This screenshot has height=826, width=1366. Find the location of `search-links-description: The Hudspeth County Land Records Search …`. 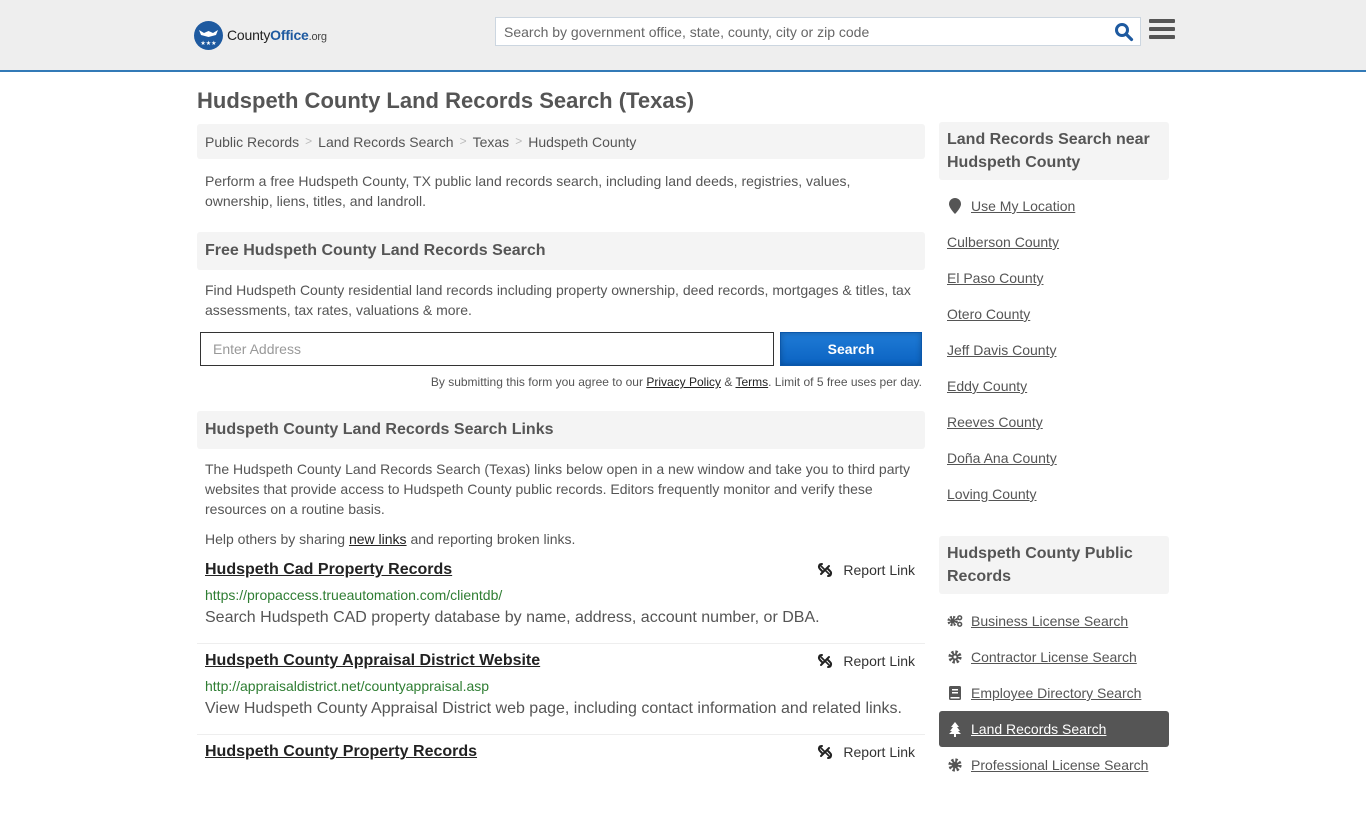

search-links-description: The Hudspeth County Land Records Search … is located at coordinates (558, 489).